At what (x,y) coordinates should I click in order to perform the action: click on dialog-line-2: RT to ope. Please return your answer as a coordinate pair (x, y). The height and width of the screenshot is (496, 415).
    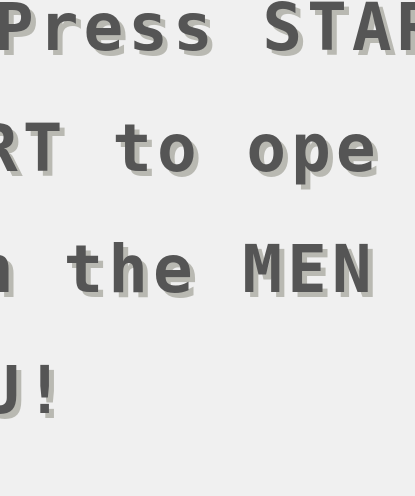
    Looking at the image, I should click on (190, 148).